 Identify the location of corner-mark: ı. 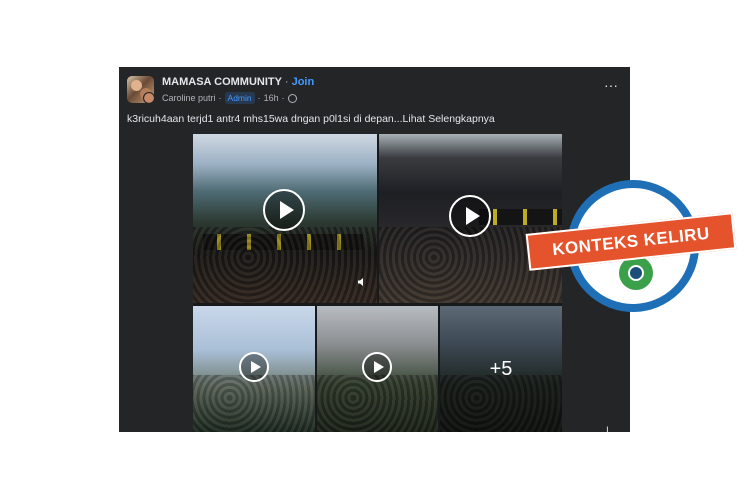
(607, 429).